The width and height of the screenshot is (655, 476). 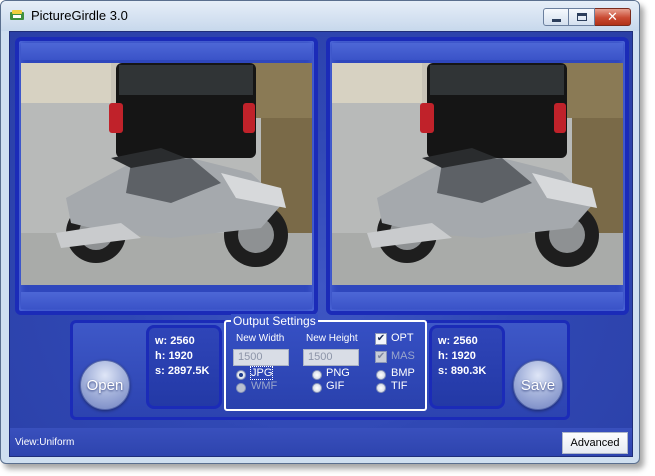 I want to click on source-width: w: 2560, so click(x=175, y=341).